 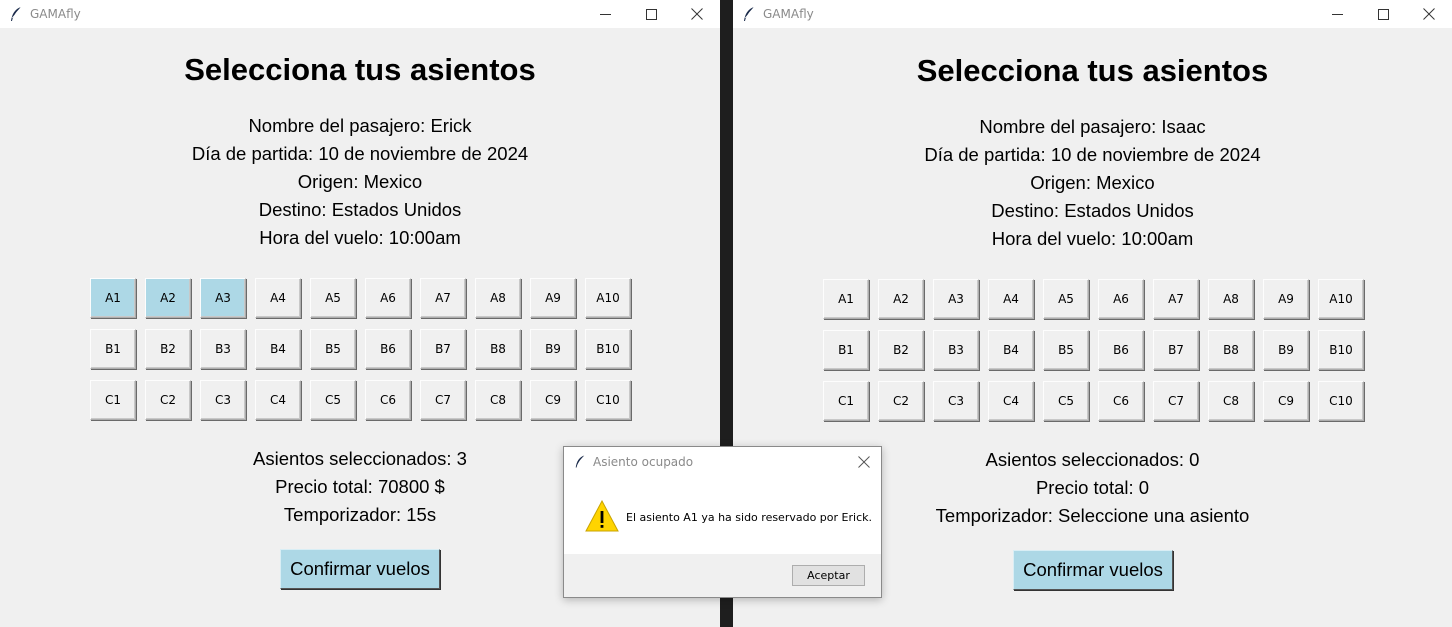 I want to click on dialog-title: Asiento ocupado, so click(x=643, y=462).